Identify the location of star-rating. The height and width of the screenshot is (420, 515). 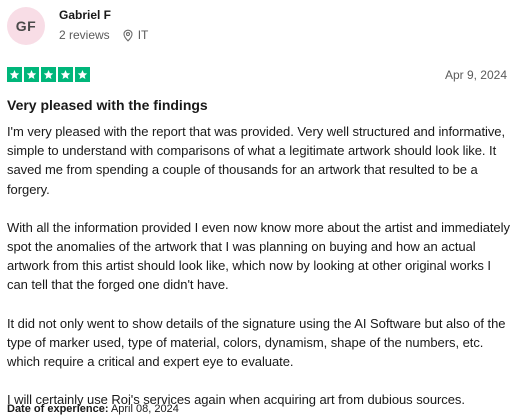
(48, 74).